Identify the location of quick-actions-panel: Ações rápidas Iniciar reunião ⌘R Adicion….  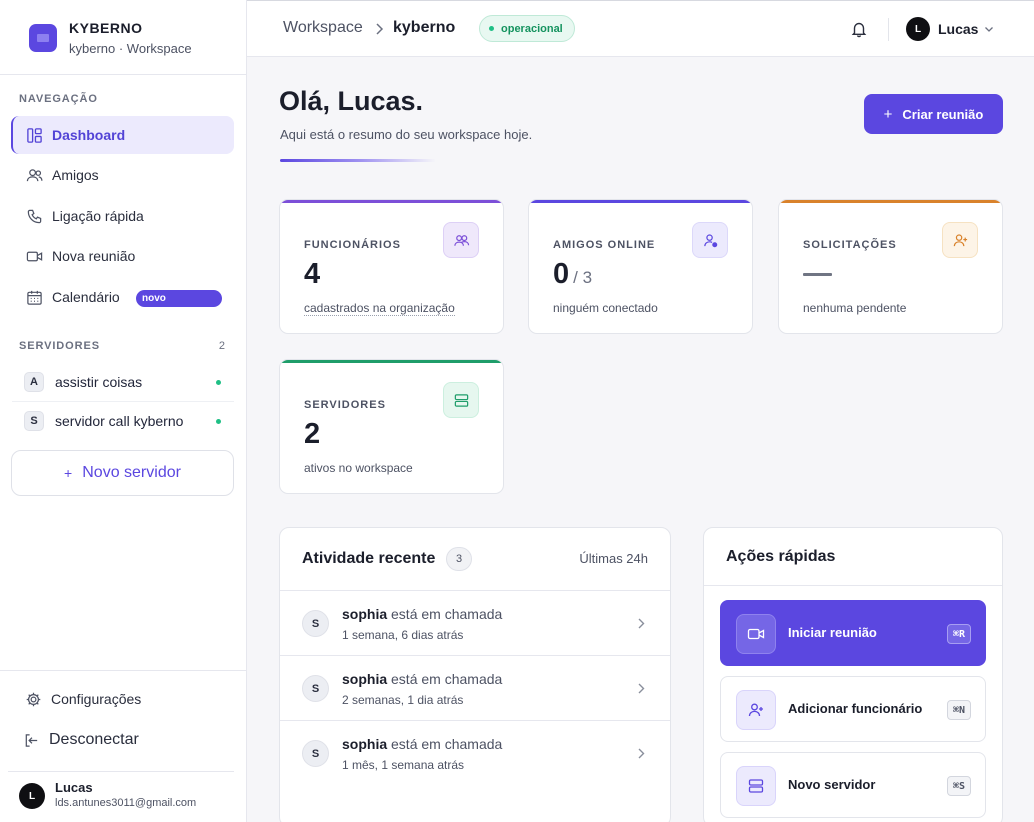
(853, 674).